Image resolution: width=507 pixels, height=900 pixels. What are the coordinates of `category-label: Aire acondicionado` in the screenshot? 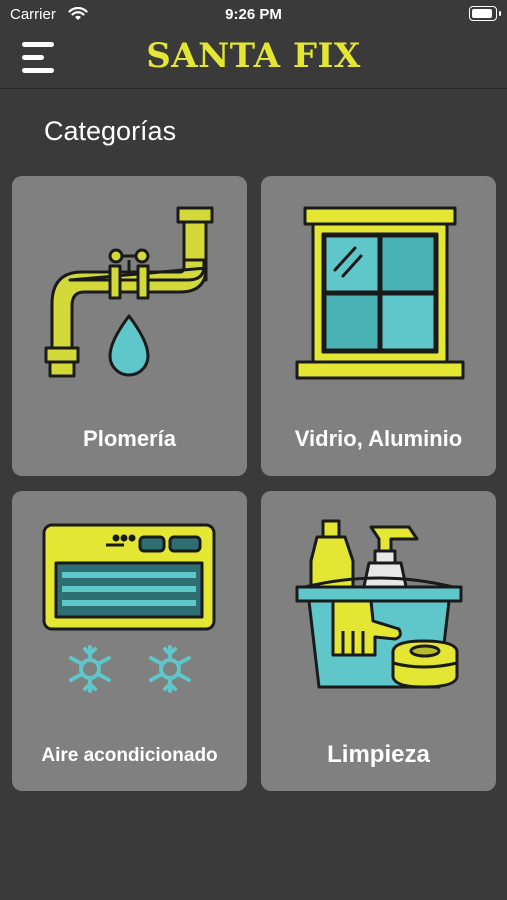 It's located at (129, 755).